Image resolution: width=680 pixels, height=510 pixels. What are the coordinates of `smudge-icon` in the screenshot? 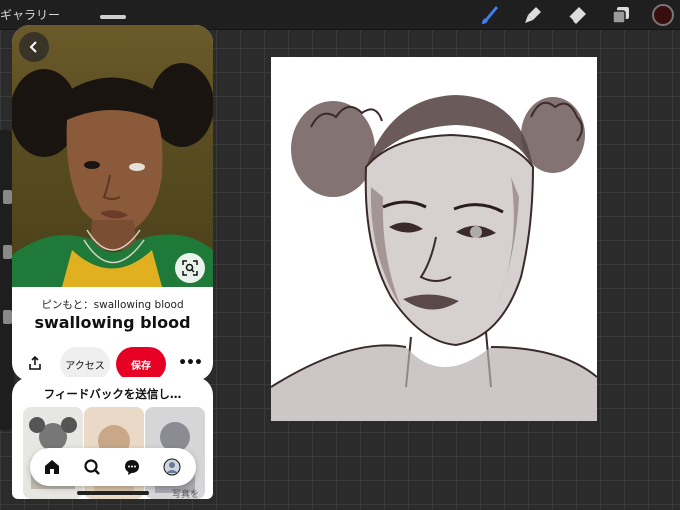 It's located at (533, 15).